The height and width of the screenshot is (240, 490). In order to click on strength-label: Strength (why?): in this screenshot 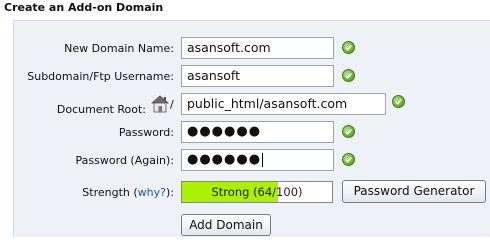, I will do `click(97, 192)`.